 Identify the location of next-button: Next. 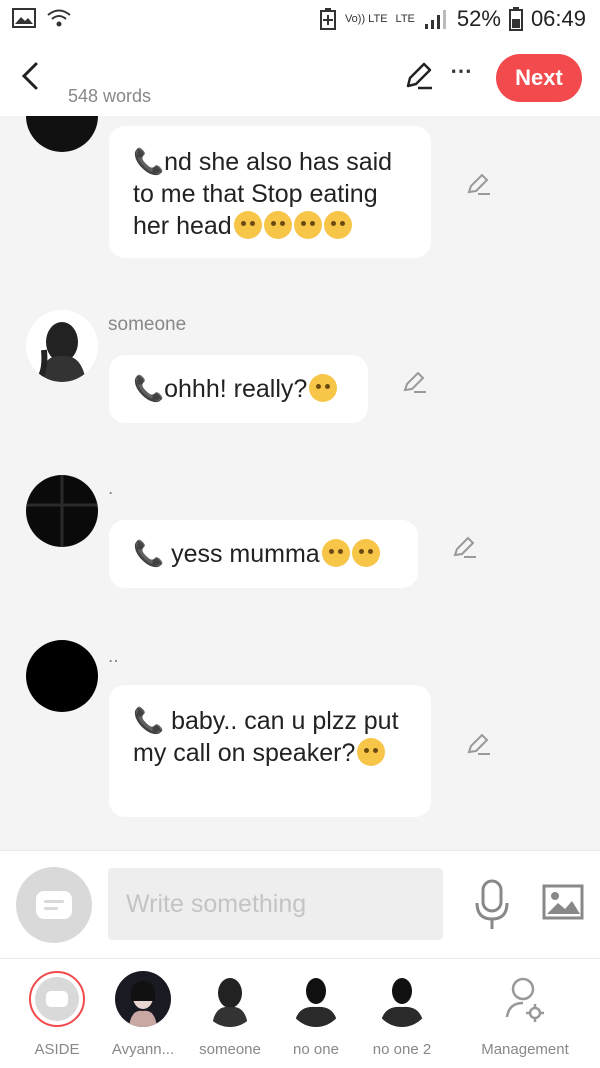
(539, 78).